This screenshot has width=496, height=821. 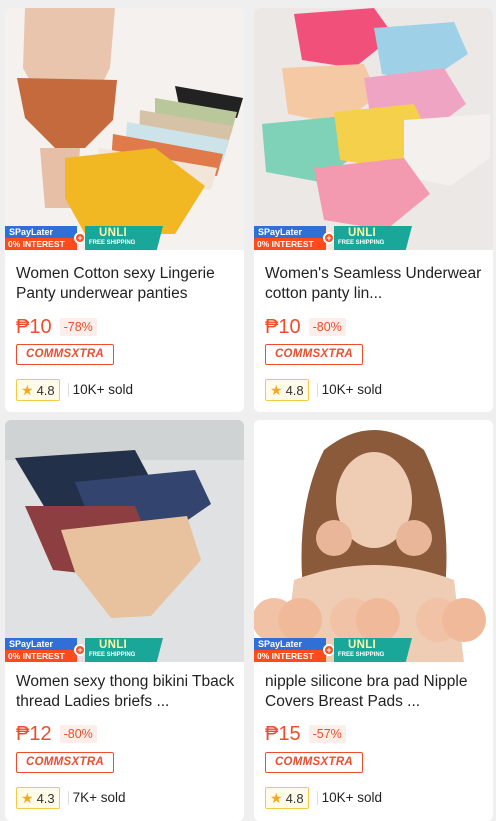 I want to click on rating-badge: ★ 4.3, so click(x=38, y=798).